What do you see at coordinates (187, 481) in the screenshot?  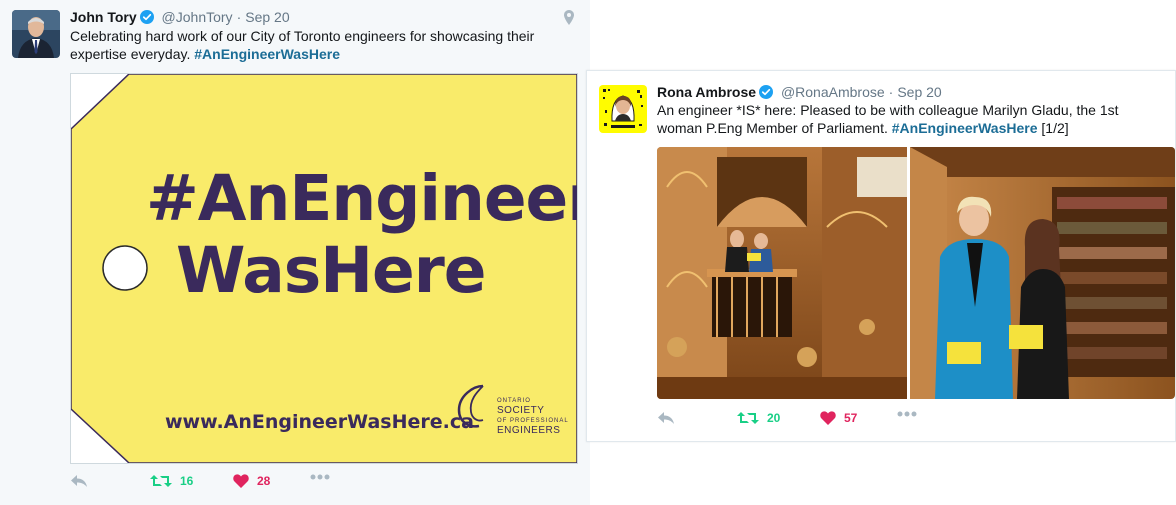 I see `retweet-count: 16` at bounding box center [187, 481].